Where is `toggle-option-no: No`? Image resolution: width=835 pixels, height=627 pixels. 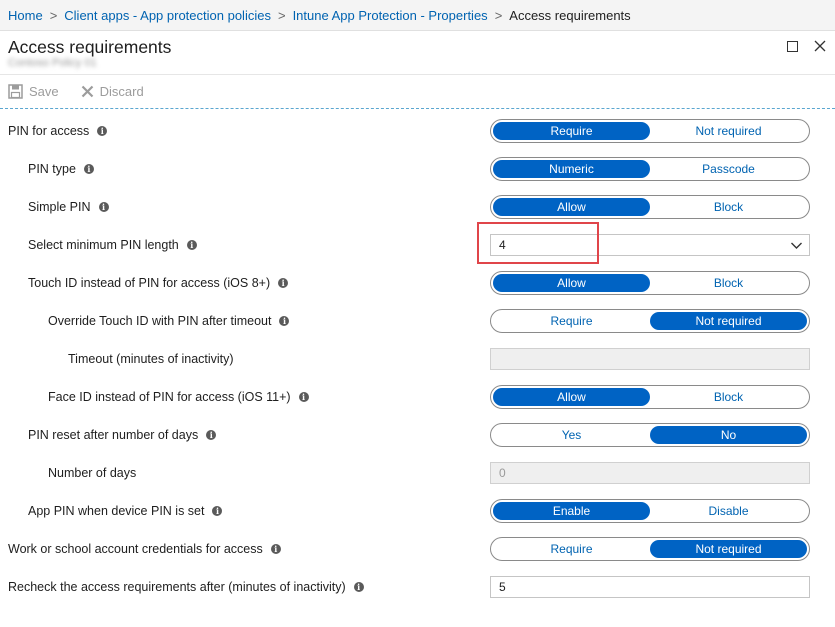 toggle-option-no: No is located at coordinates (728, 435).